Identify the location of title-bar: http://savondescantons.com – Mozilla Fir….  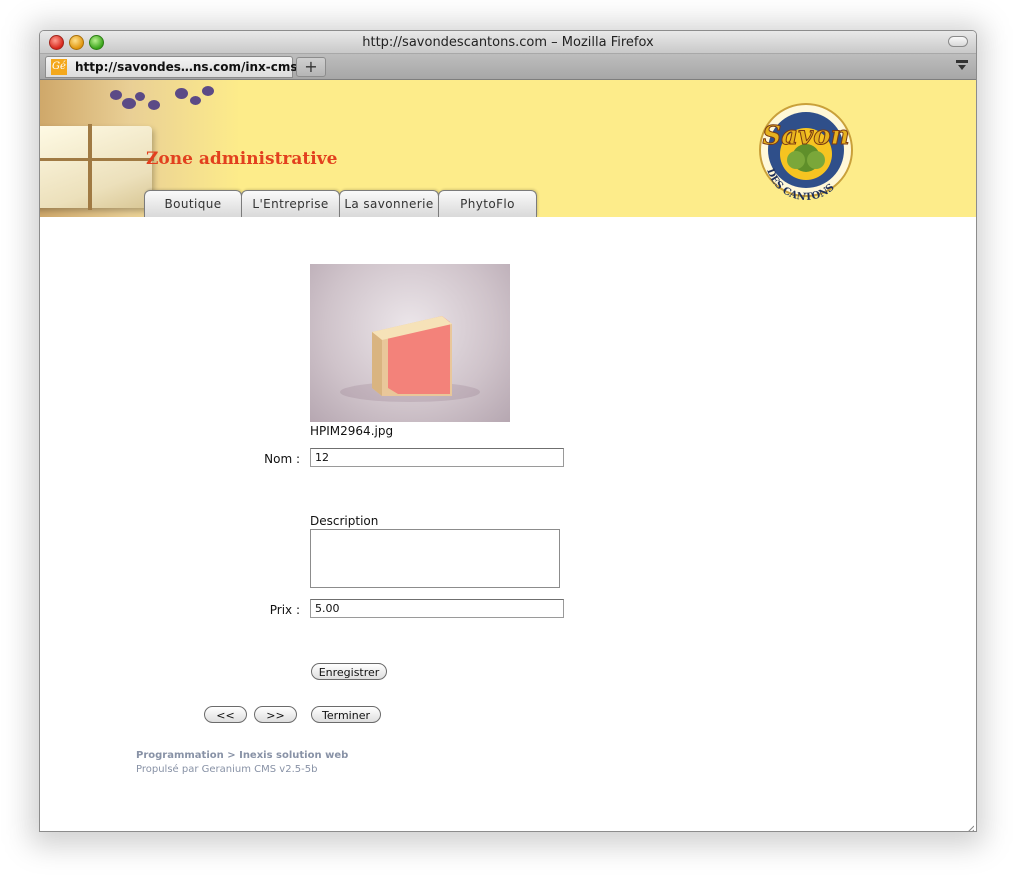
(508, 42).